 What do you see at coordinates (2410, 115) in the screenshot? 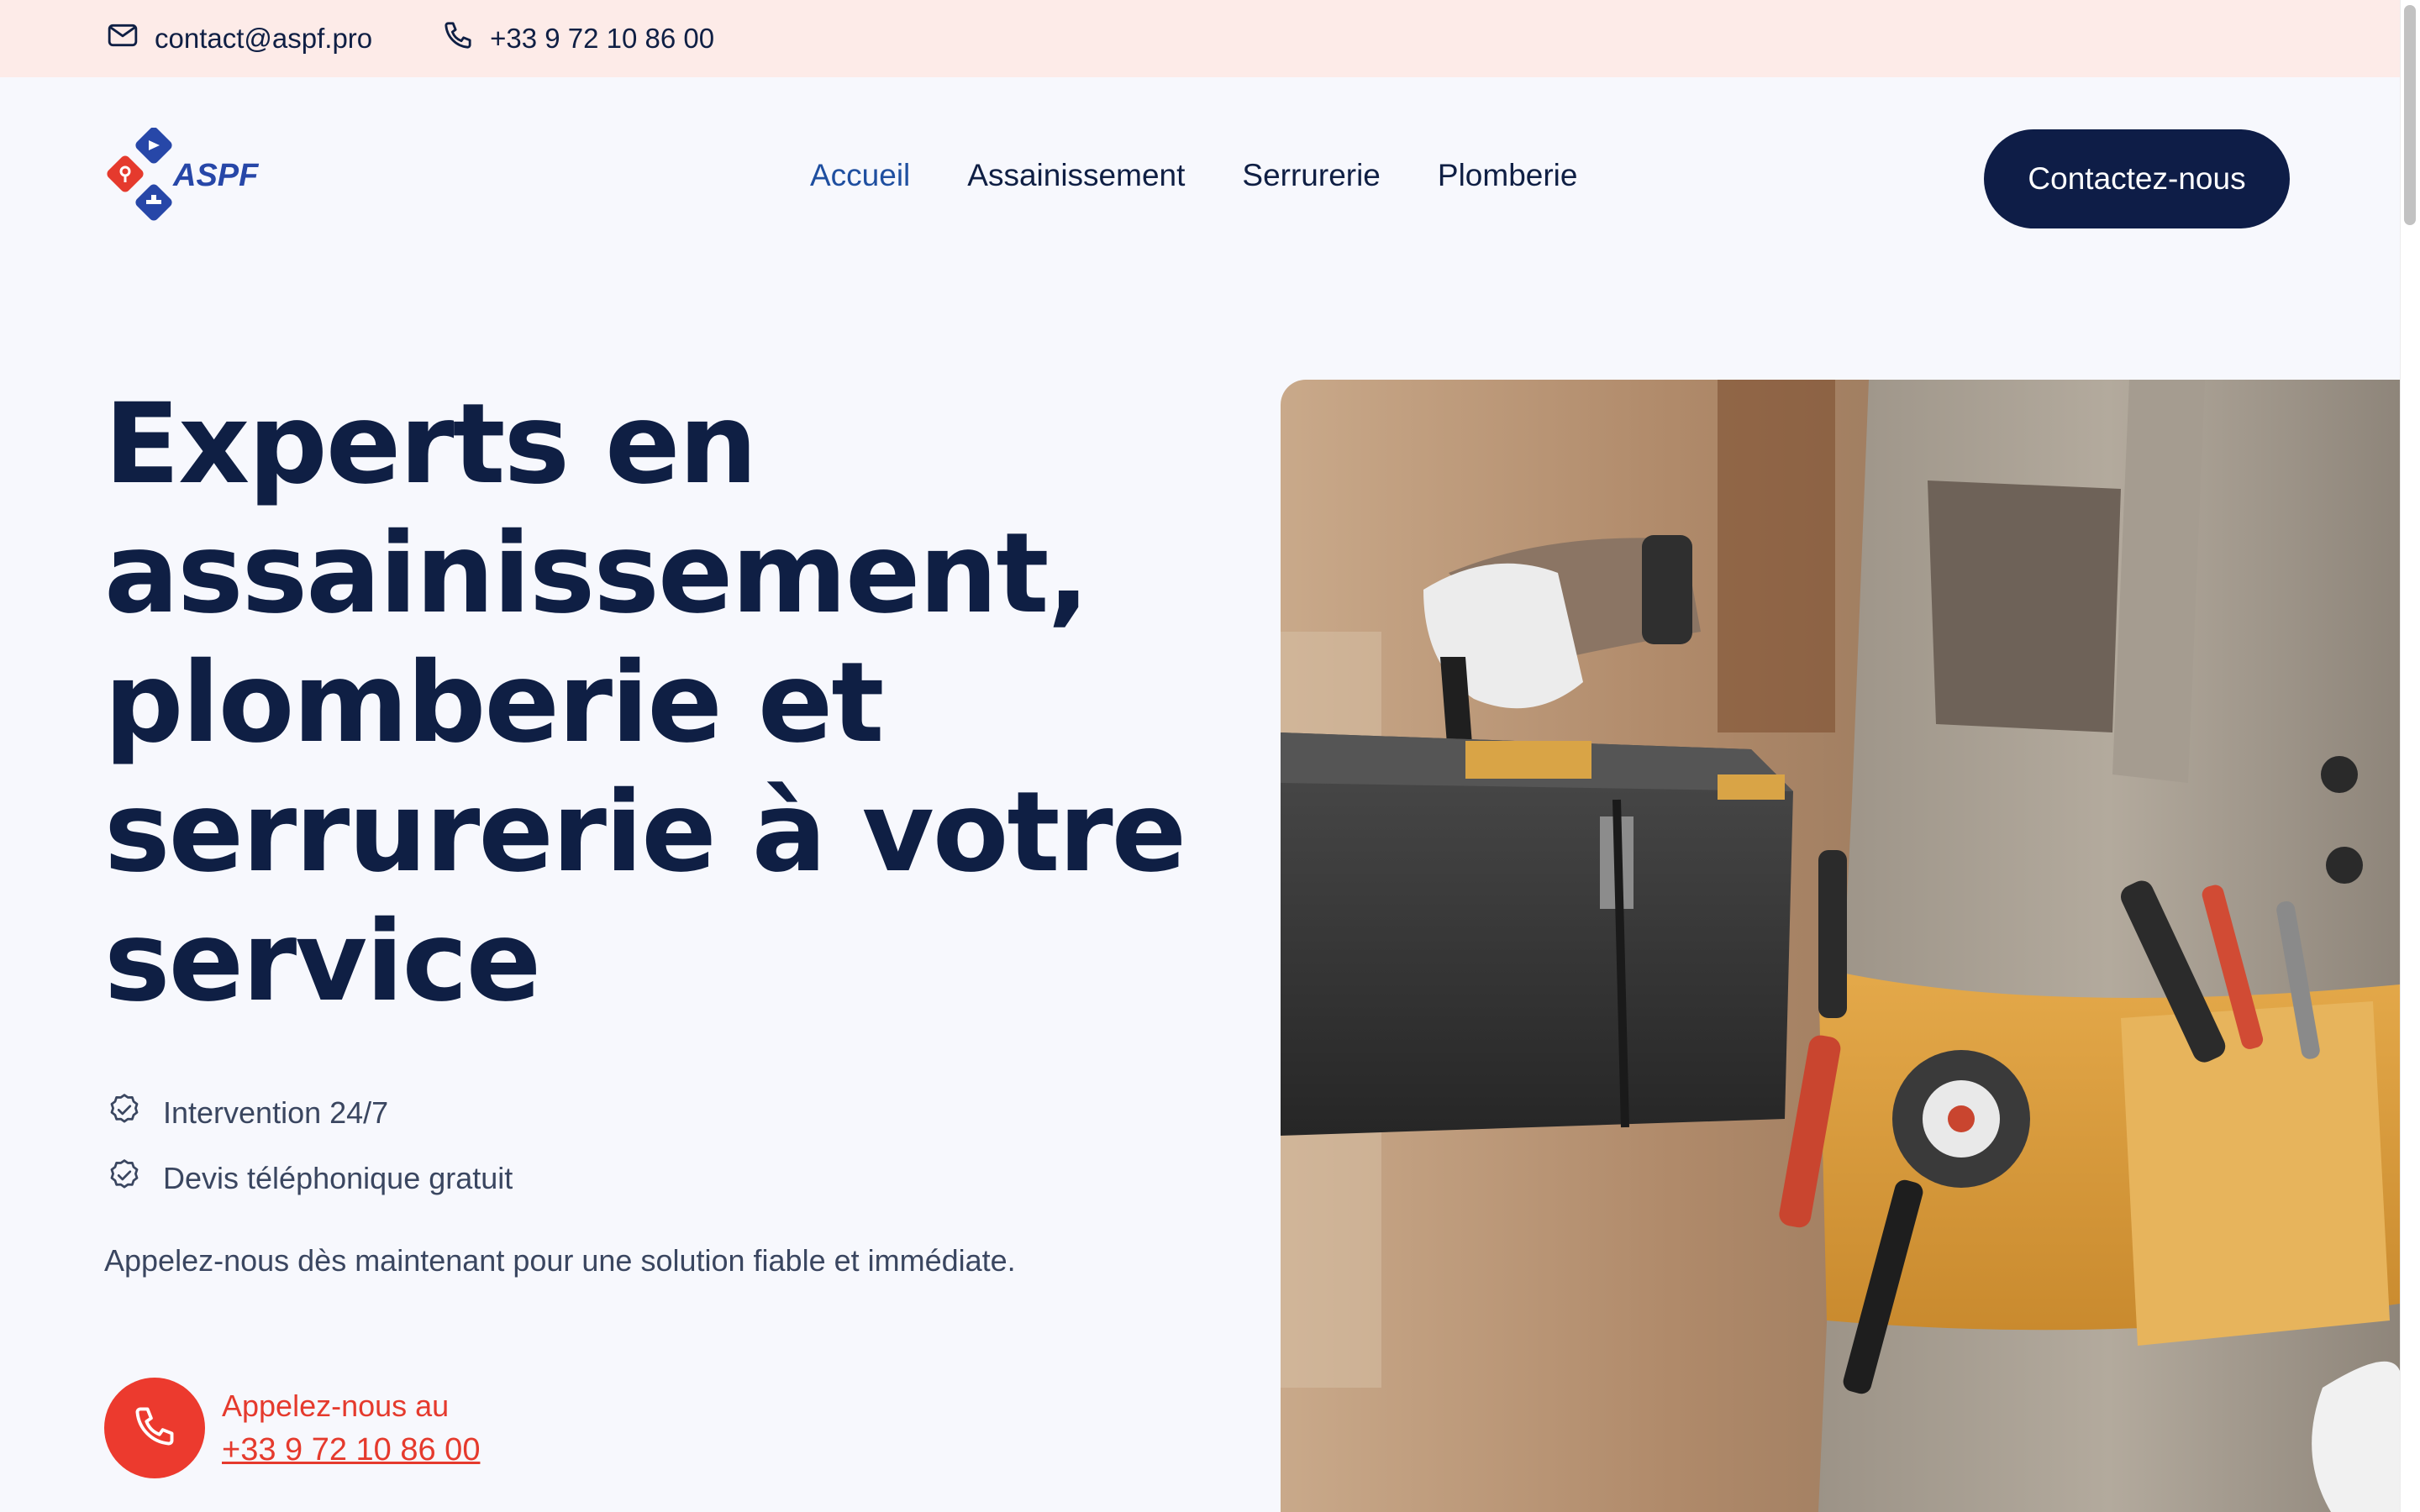
I see `scrollbar-thumb` at bounding box center [2410, 115].